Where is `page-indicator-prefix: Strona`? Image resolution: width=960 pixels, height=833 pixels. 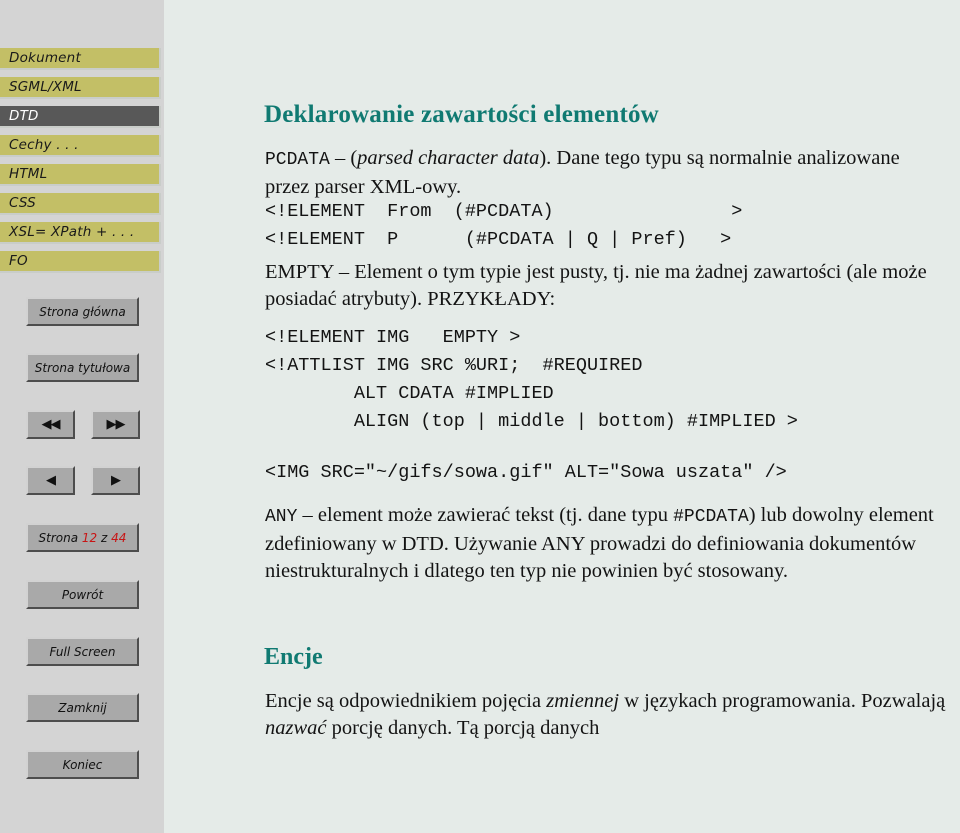 page-indicator-prefix: Strona is located at coordinates (58, 537).